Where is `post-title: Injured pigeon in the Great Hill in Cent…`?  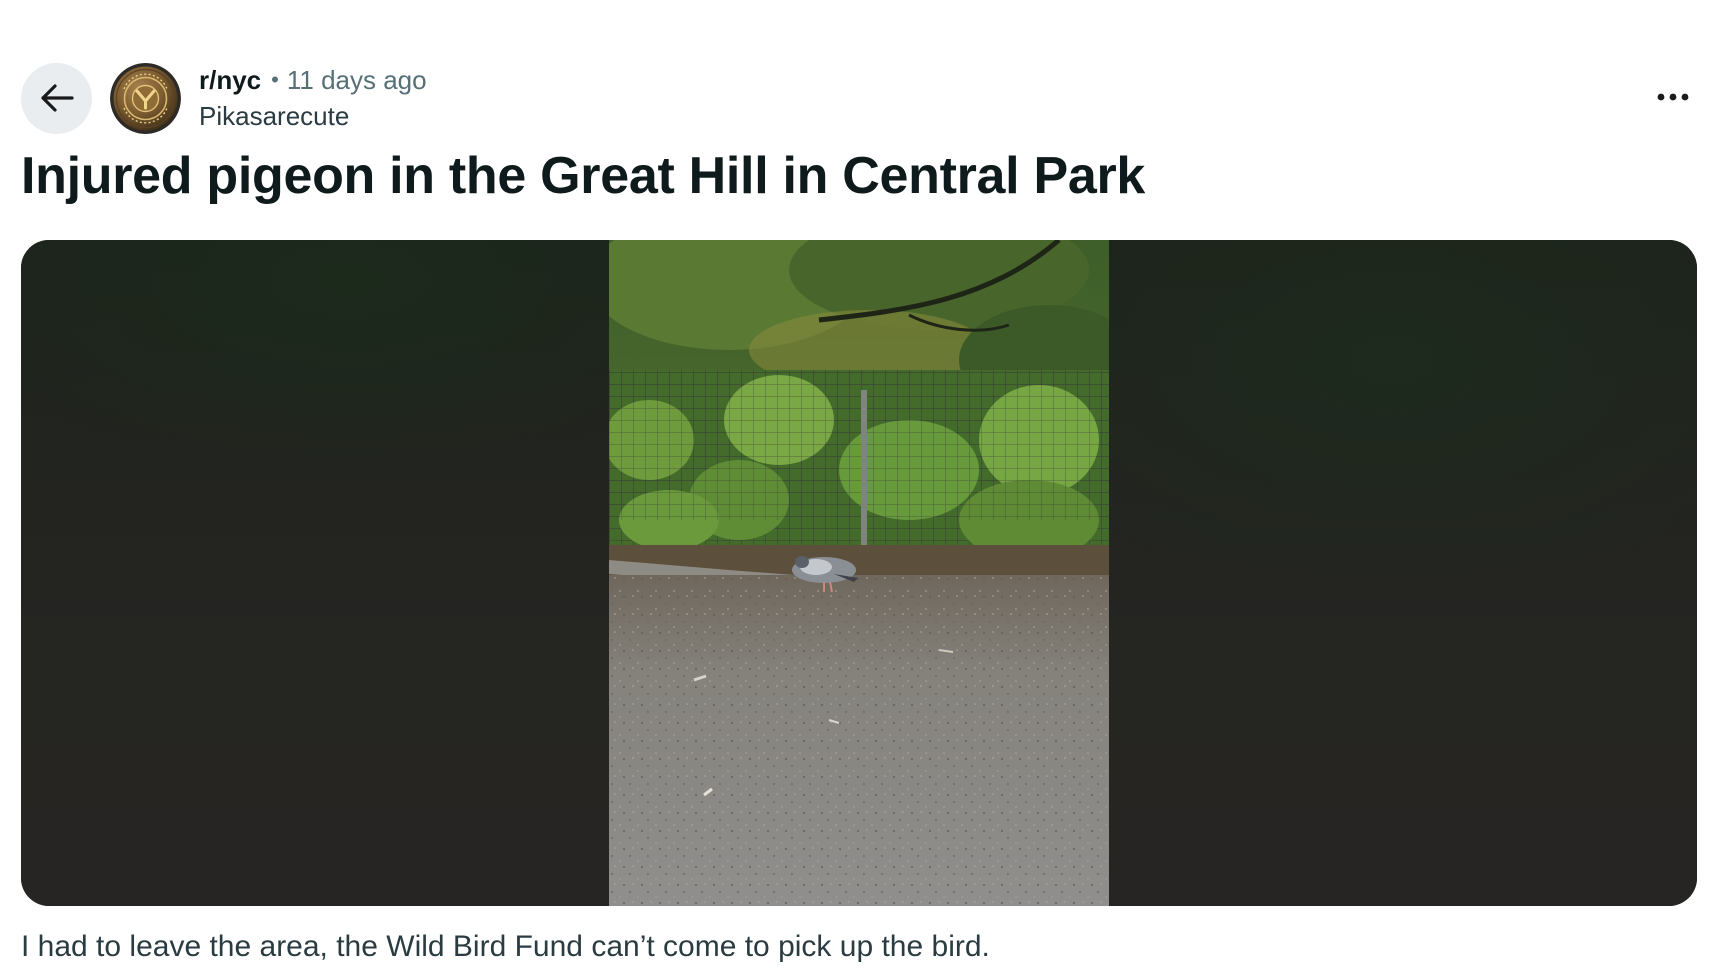 post-title: Injured pigeon in the Great Hill in Cent… is located at coordinates (583, 176).